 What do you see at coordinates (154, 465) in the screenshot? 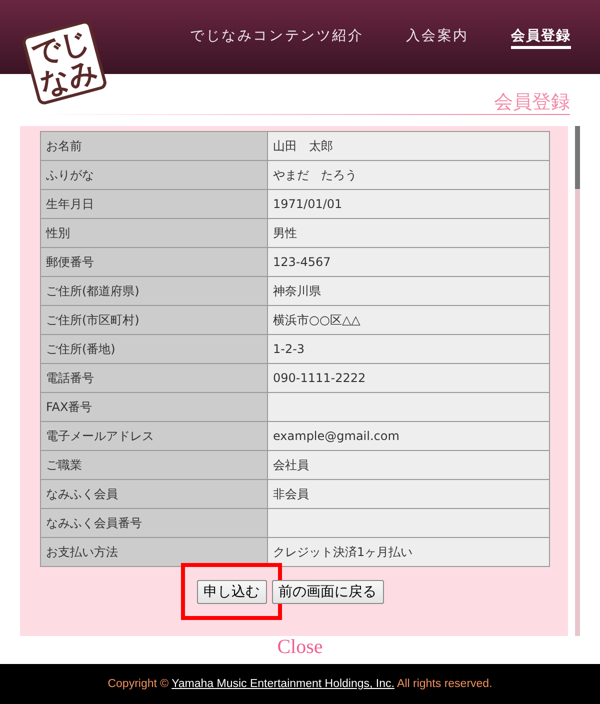
I see `field-label: ご職業` at bounding box center [154, 465].